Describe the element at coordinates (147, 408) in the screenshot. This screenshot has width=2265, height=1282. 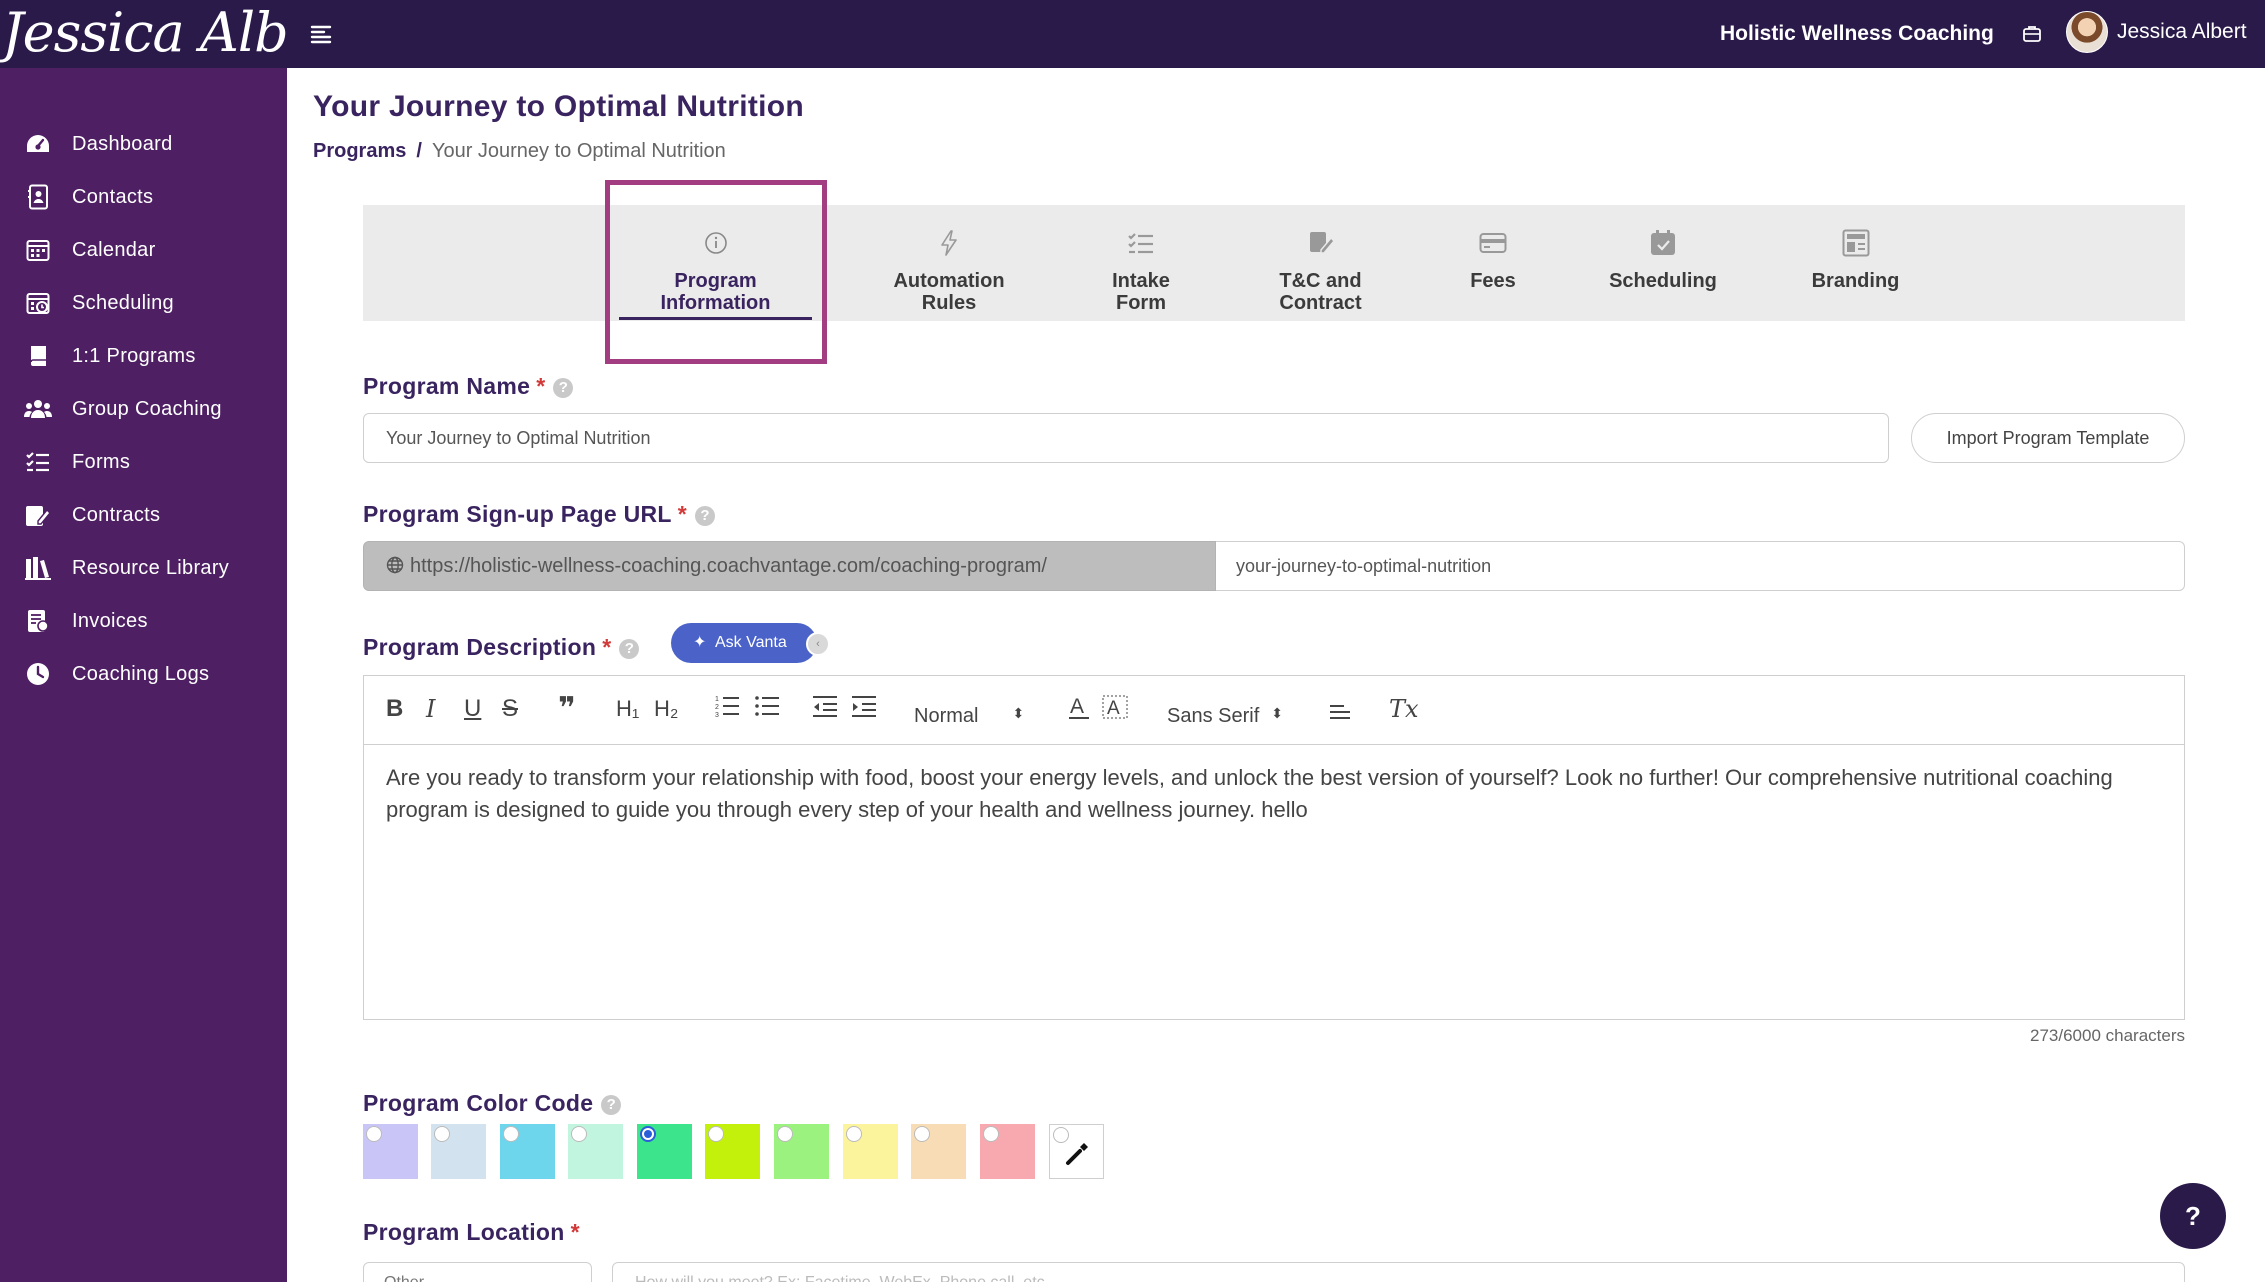
I see `sidebar-item-label: Group Coaching` at that location.